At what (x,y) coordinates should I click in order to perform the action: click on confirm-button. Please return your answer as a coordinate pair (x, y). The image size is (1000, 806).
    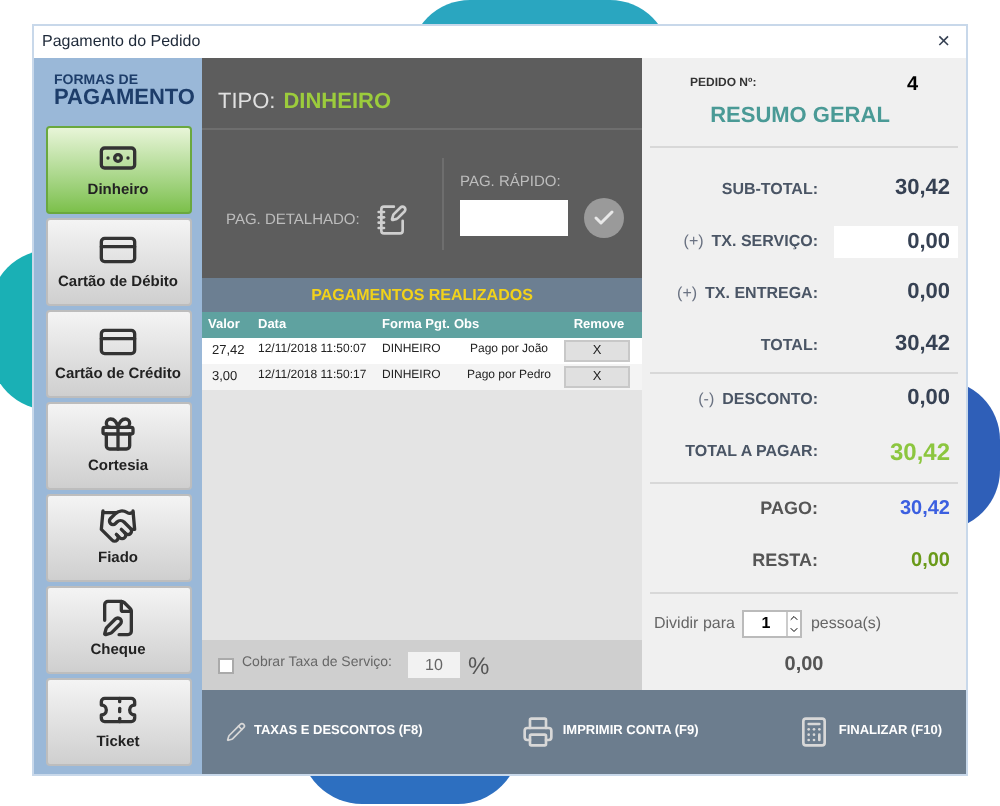
    Looking at the image, I should click on (604, 217).